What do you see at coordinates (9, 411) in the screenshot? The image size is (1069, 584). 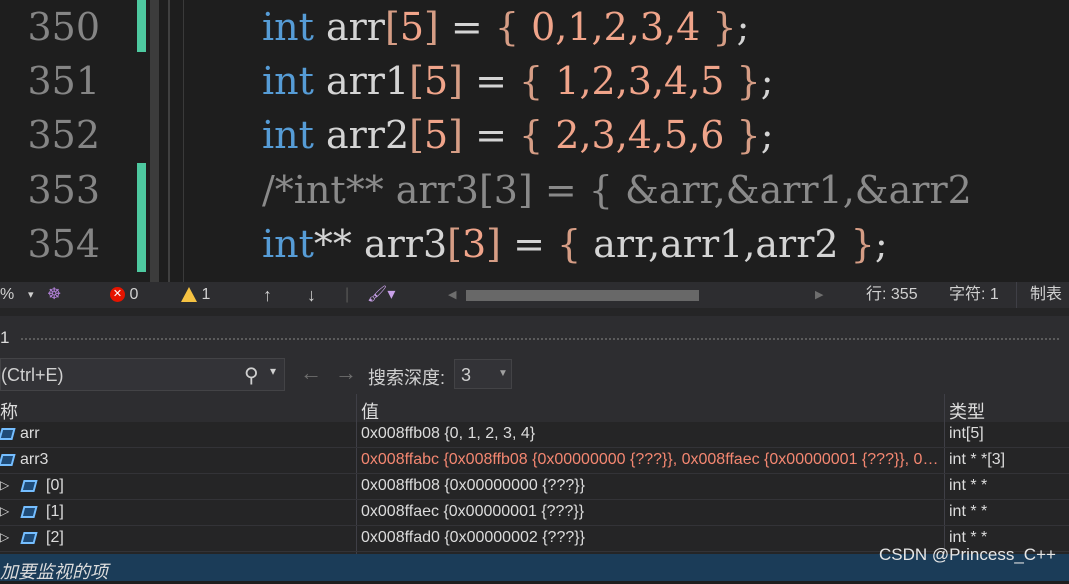 I see `column-header-name: 称` at bounding box center [9, 411].